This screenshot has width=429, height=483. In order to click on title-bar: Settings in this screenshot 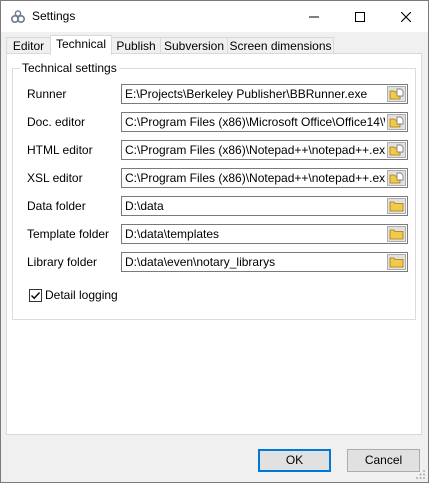, I will do `click(214, 16)`.